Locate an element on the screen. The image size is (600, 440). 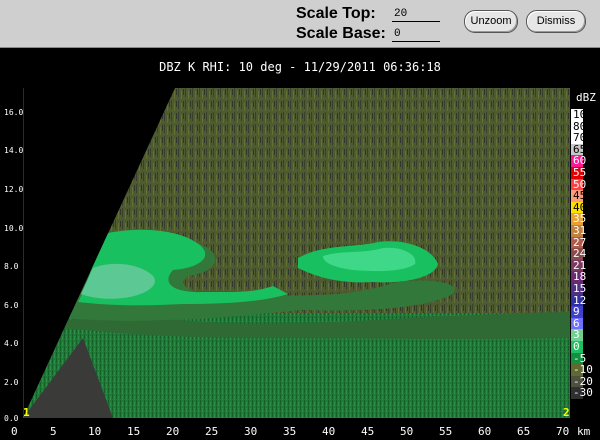
x-tick-65: 65 is located at coordinates (524, 431).